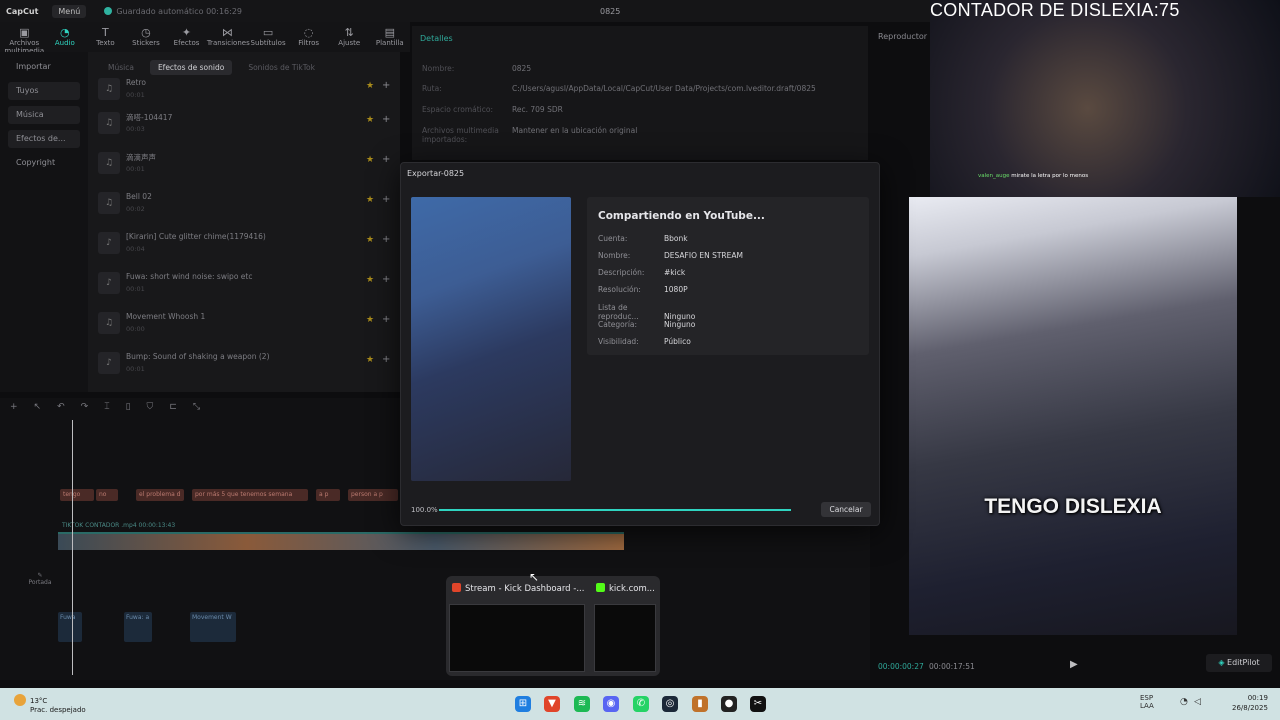  I want to click on audio-name: Retro, so click(136, 82).